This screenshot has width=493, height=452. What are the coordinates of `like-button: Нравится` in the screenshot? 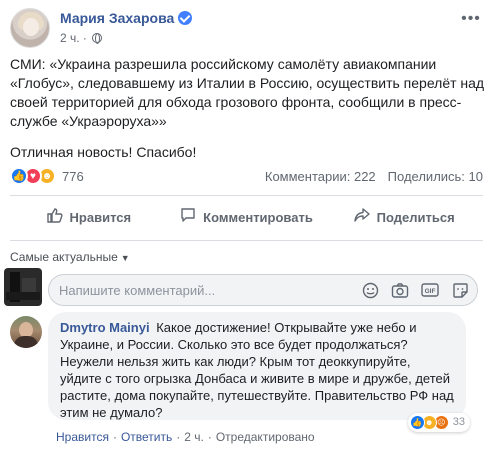 It's located at (89, 217).